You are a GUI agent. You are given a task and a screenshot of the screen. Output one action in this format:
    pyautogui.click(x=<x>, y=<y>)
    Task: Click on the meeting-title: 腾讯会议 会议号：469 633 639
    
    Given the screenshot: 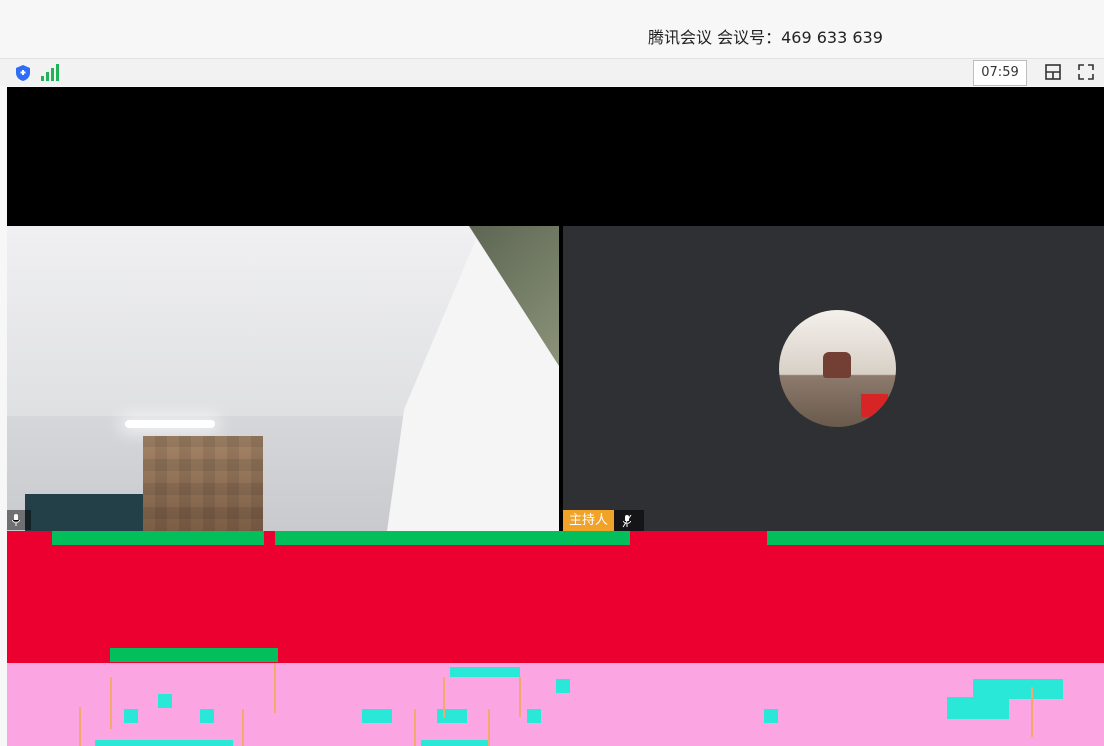 What is the action you would take?
    pyautogui.click(x=765, y=37)
    